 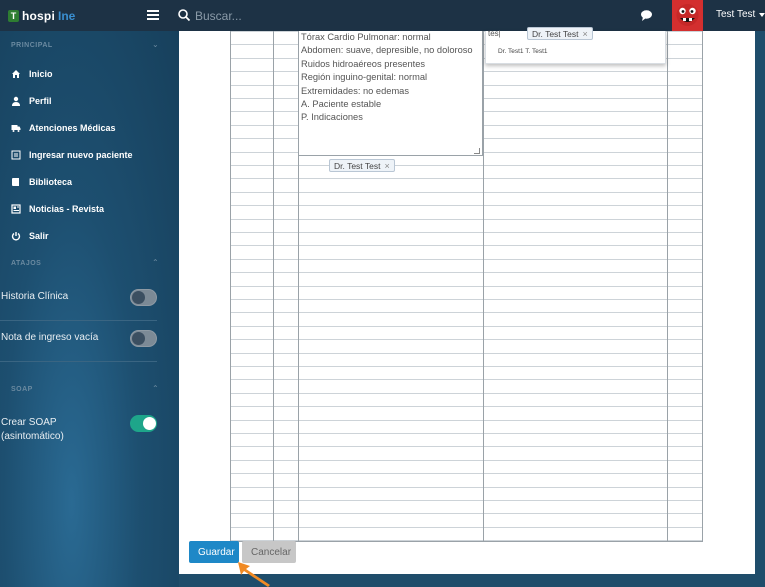 What do you see at coordinates (32, 45) in the screenshot?
I see `section-header-principal: PRINCIPAL` at bounding box center [32, 45].